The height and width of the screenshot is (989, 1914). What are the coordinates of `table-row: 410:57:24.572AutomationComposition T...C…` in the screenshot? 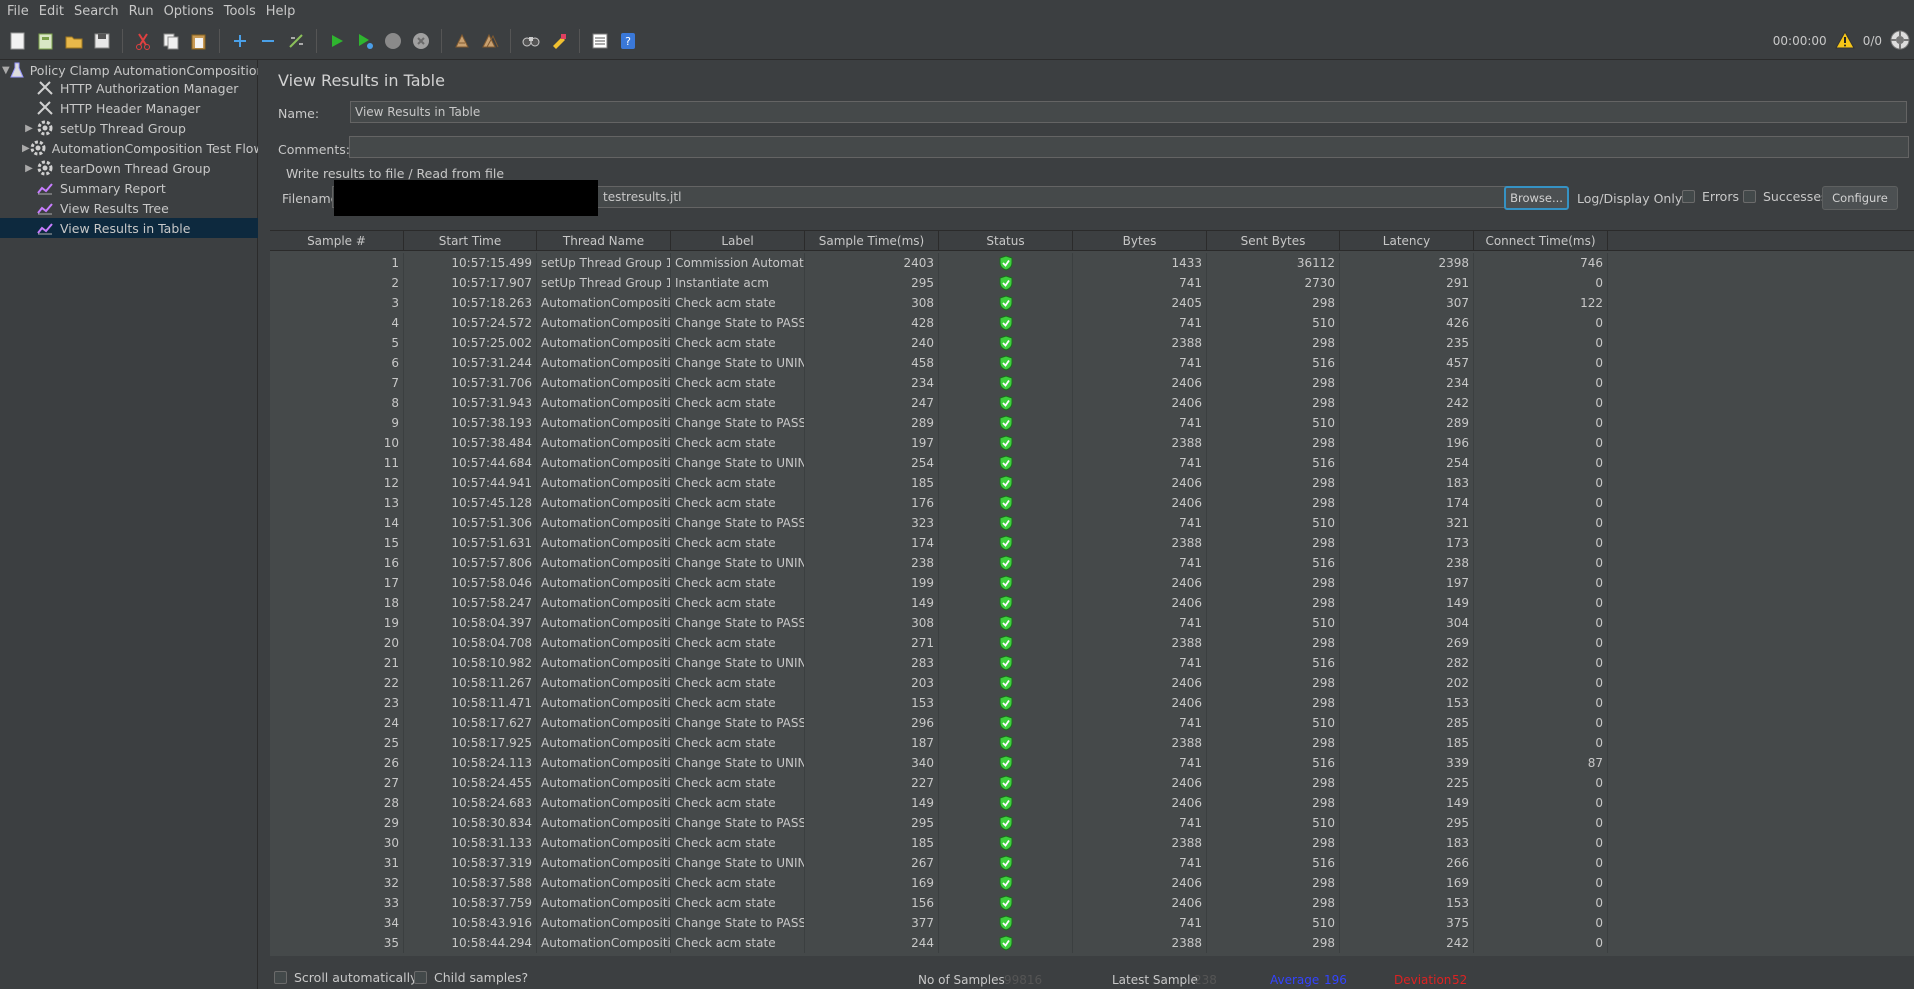 It's located at (1092, 323).